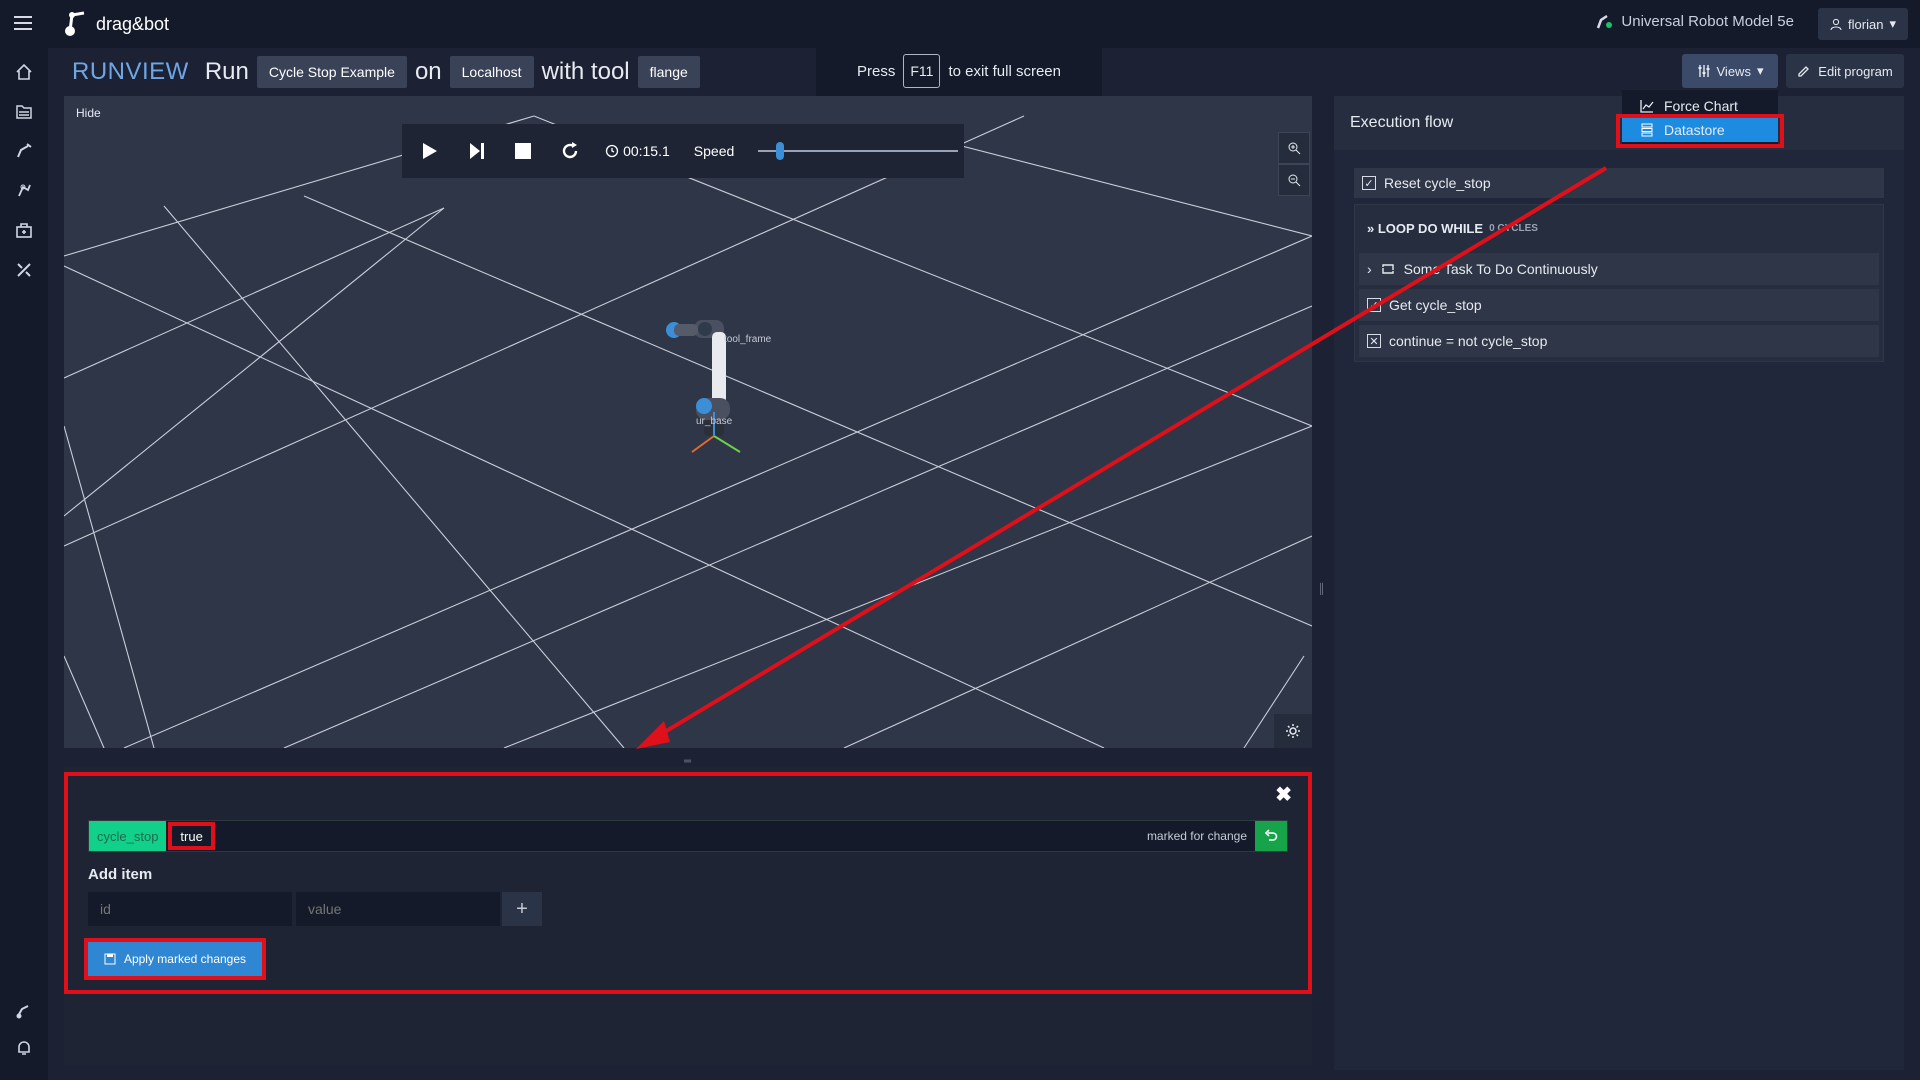 The height and width of the screenshot is (1080, 1920). I want to click on chart-icon, so click(1647, 106).